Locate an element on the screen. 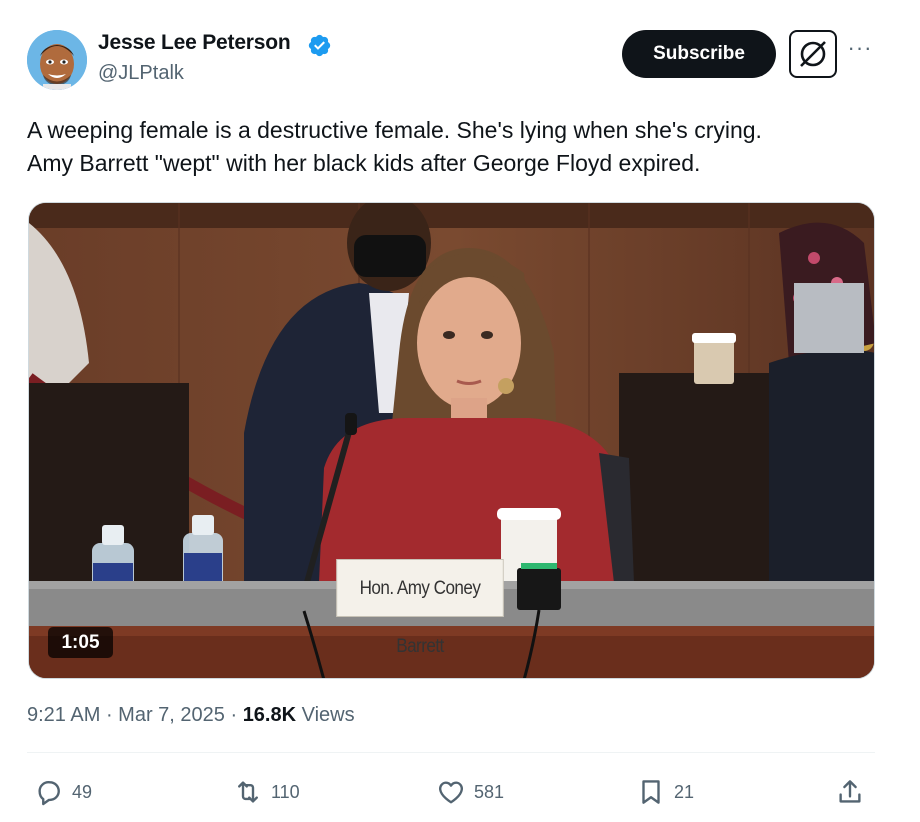  like-button: 581 is located at coordinates (470, 792).